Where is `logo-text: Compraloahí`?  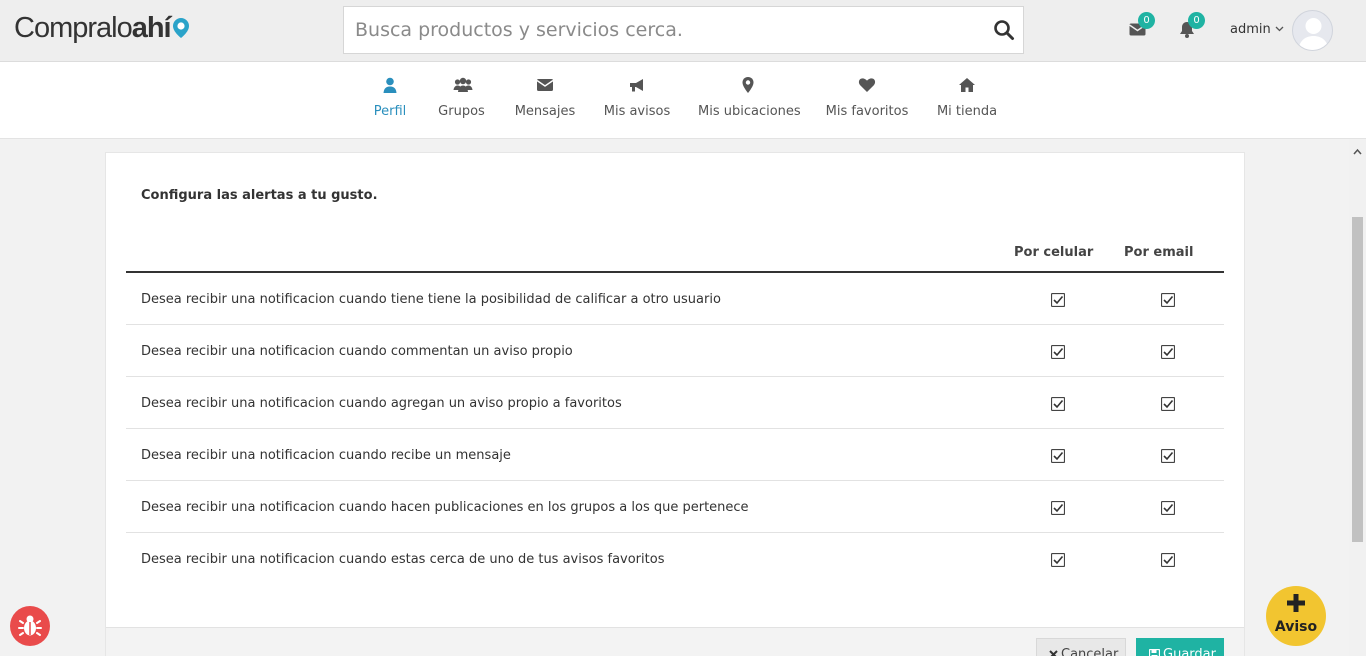 logo-text: Compraloahí is located at coordinates (93, 28).